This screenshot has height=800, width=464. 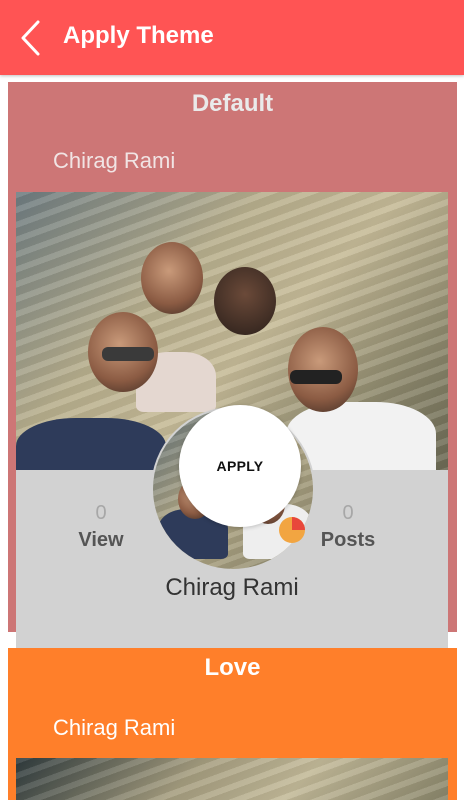 I want to click on theme-name: Default, so click(x=232, y=103).